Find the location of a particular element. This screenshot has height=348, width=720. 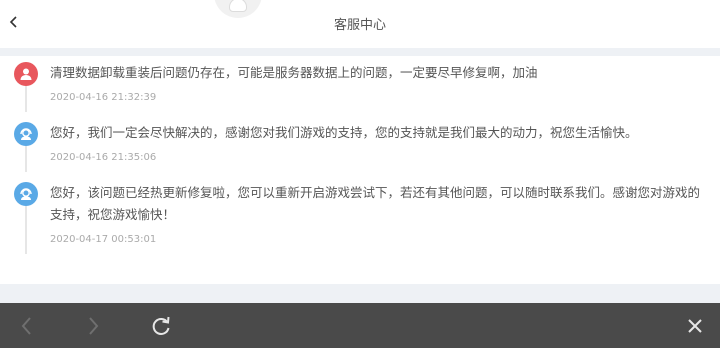

arrow-left-icon is located at coordinates (26, 326).